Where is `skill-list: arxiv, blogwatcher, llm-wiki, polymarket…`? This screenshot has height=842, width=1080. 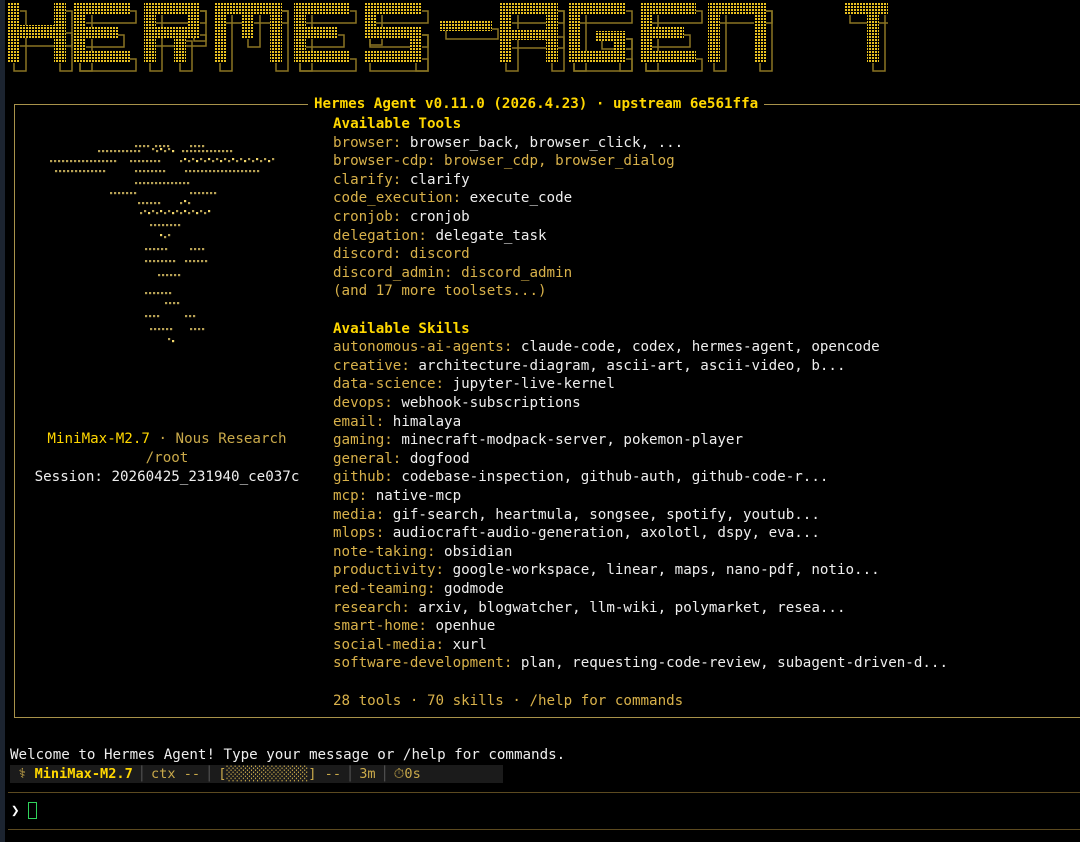 skill-list: arxiv, blogwatcher, llm-wiki, polymarket… is located at coordinates (632, 607).